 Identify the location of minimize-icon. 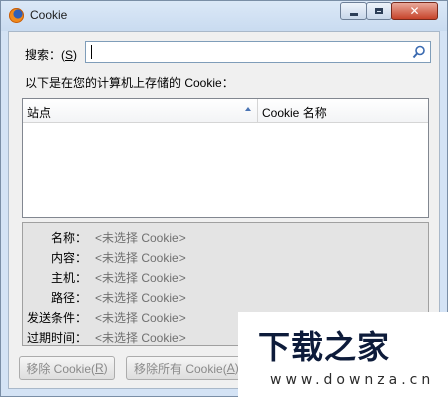
(353, 14).